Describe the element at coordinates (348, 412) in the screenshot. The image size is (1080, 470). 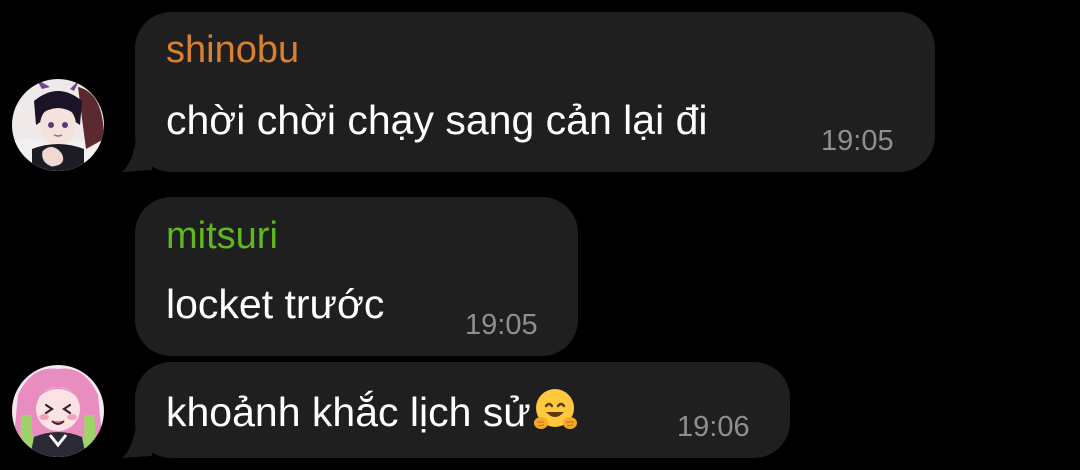
I see `message-text-content: khoảnh khắc lịch sử` at that location.